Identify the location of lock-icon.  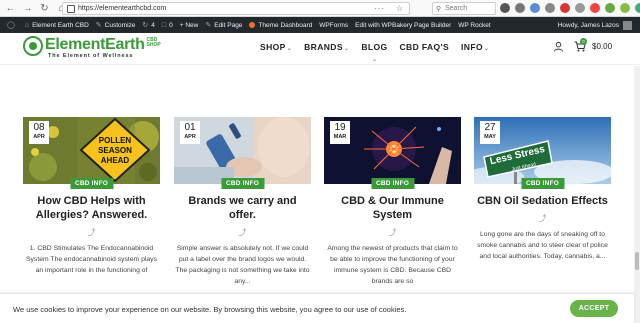
(71, 8).